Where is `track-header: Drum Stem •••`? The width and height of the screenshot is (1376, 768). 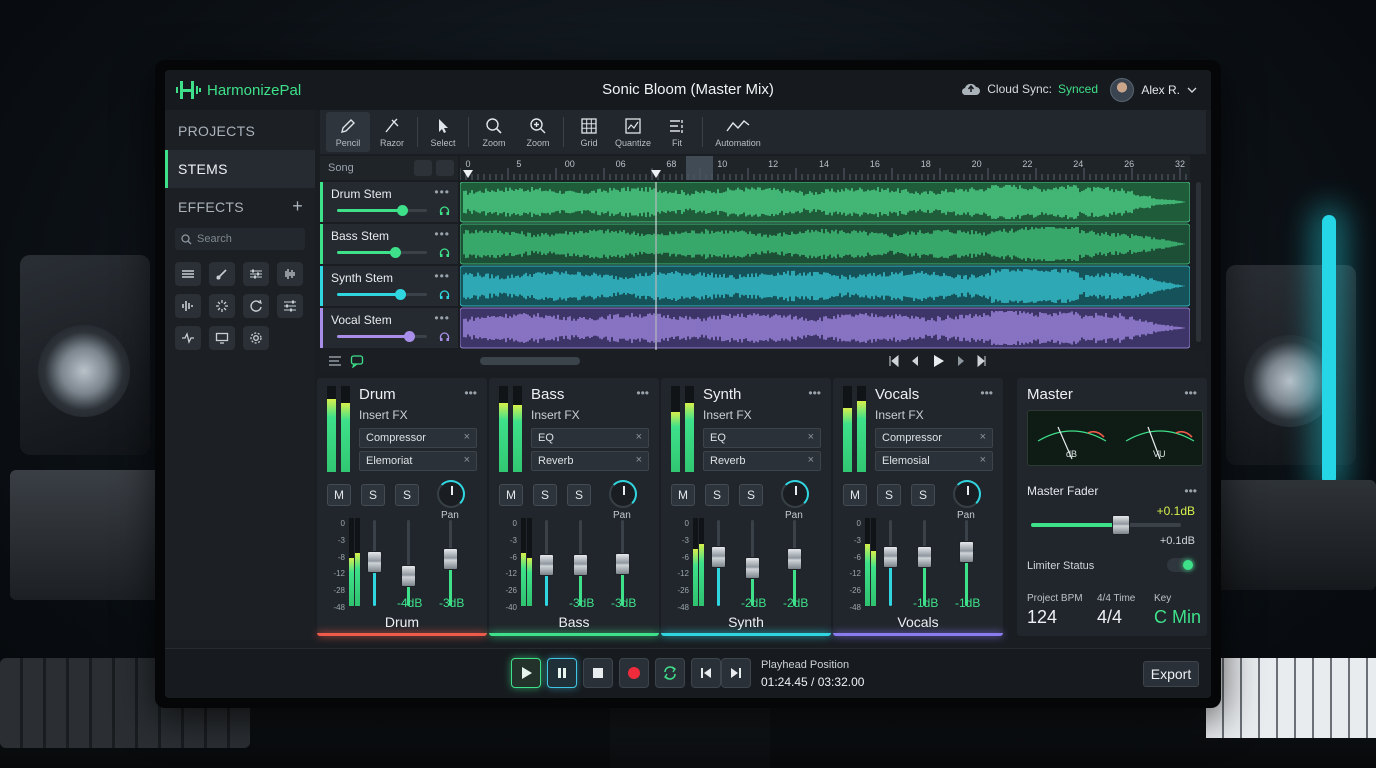
track-header: Drum Stem ••• is located at coordinates (389, 202).